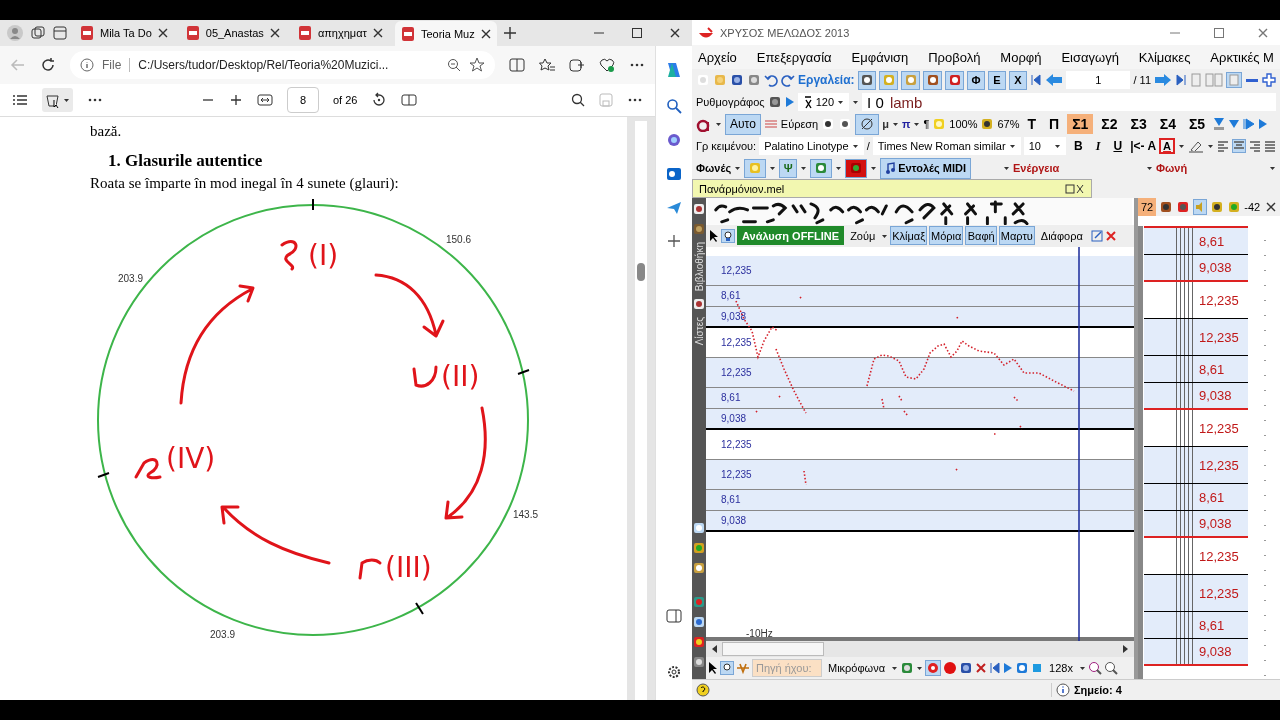 The height and width of the screenshot is (720, 1280). What do you see at coordinates (232, 33) in the screenshot?
I see `browser-tab: 05_Anastas` at bounding box center [232, 33].